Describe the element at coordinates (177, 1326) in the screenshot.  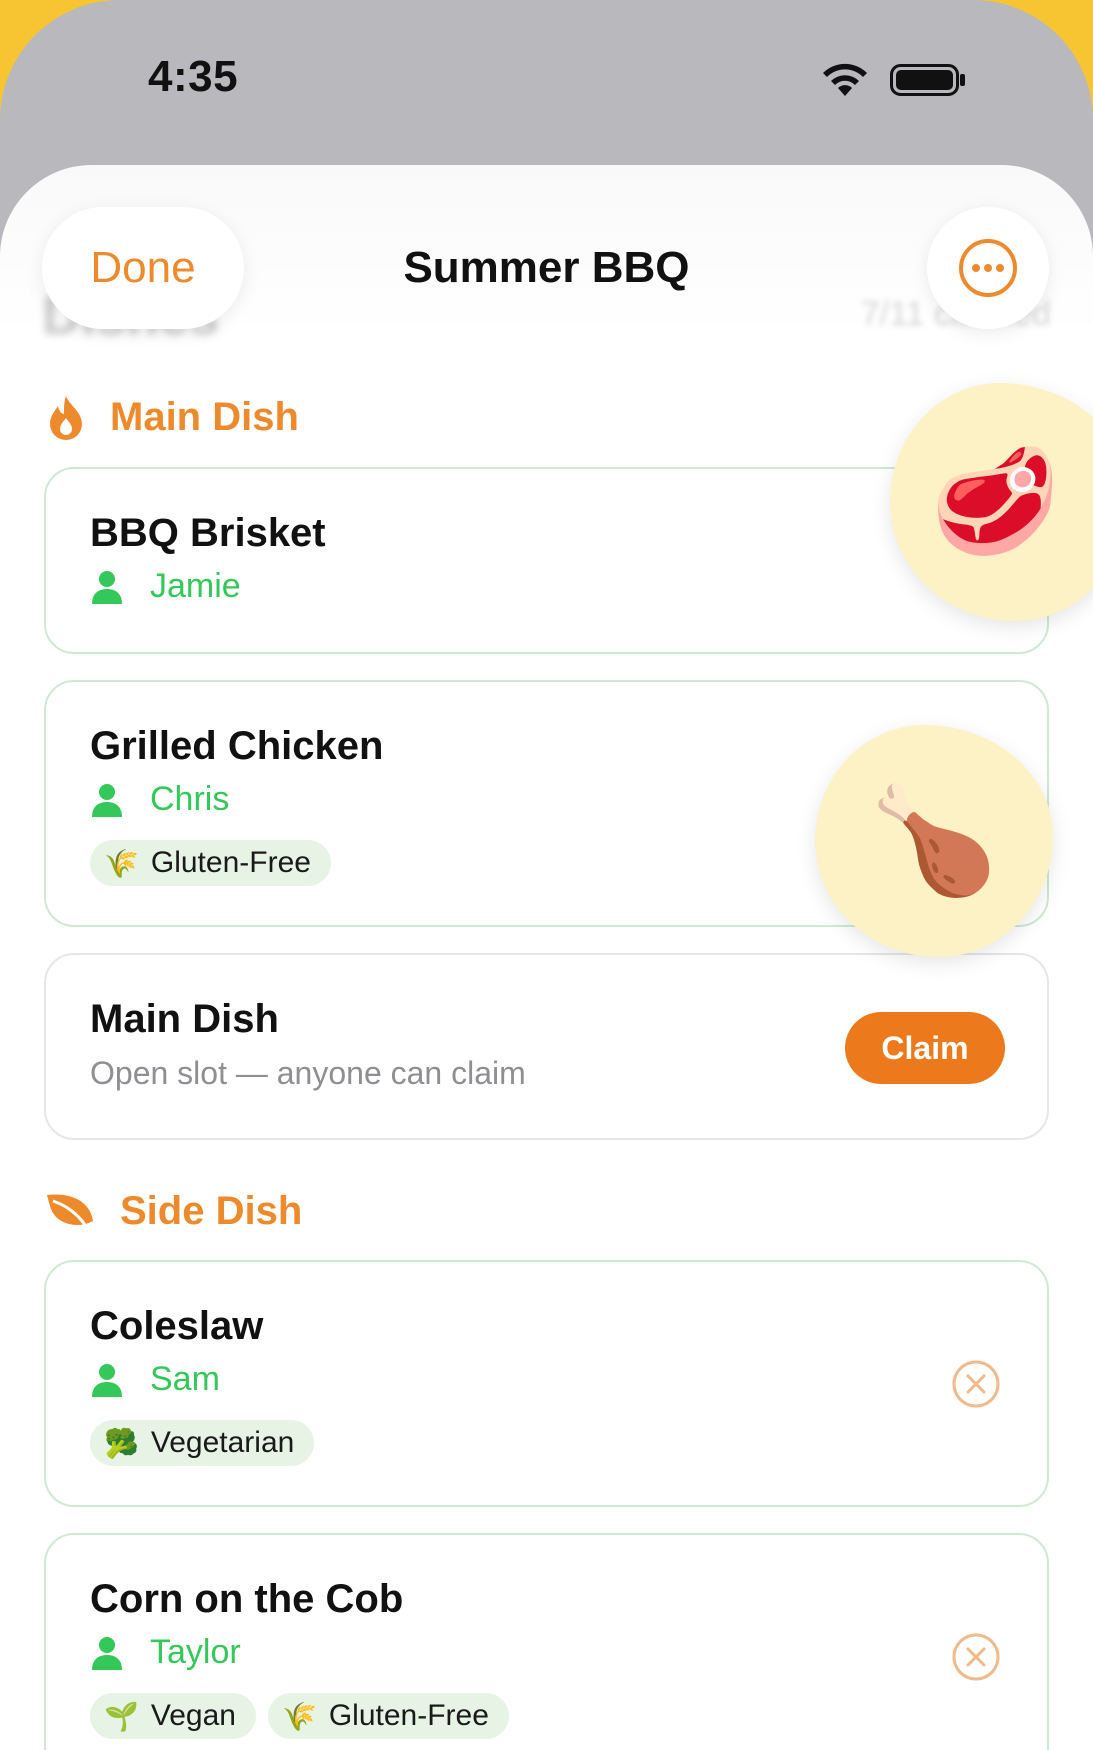
I see `dish-name: Coleslaw` at that location.